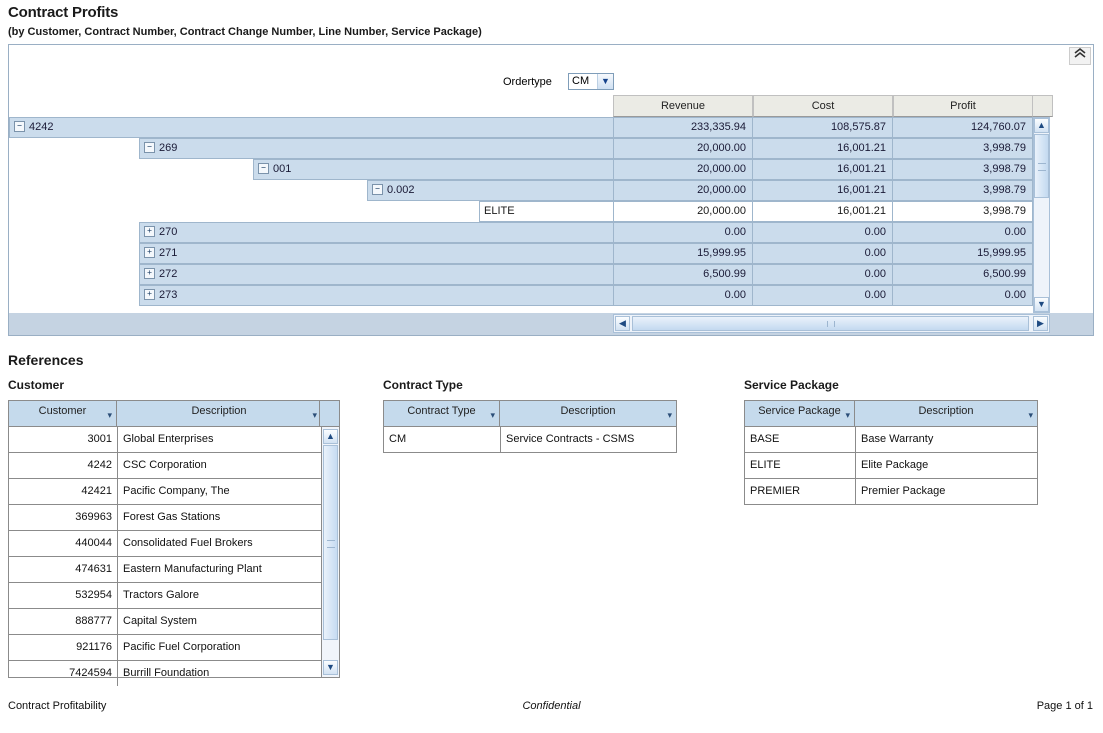 The height and width of the screenshot is (733, 1103). I want to click on pivot-row-label: +272, so click(376, 274).